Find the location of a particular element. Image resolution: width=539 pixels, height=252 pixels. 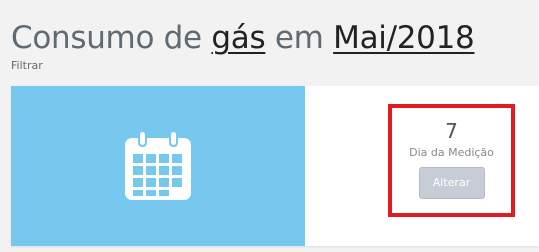

measurement-info: 7 Dia da Medição Alterar is located at coordinates (451, 151).